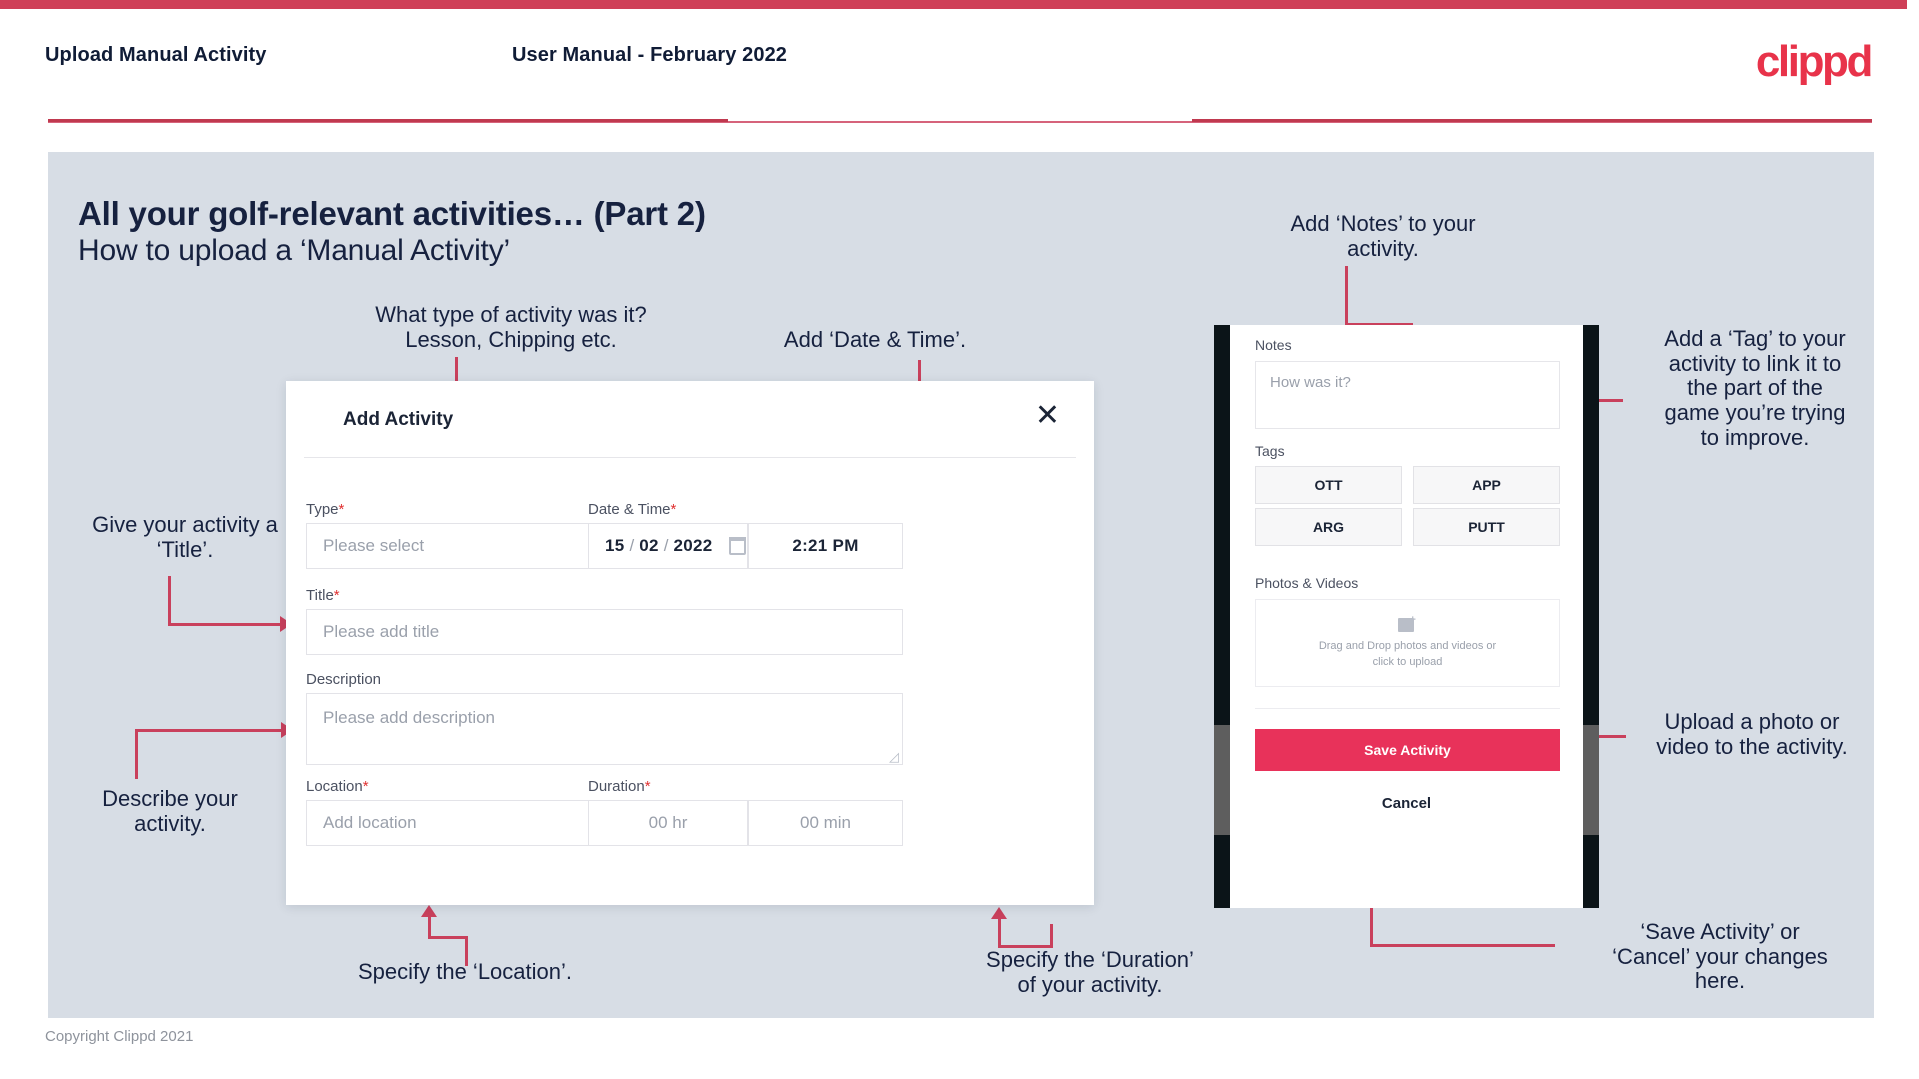 The image size is (1919, 1079). What do you see at coordinates (1486, 527) in the screenshot?
I see `tag-putt: PUTT` at bounding box center [1486, 527].